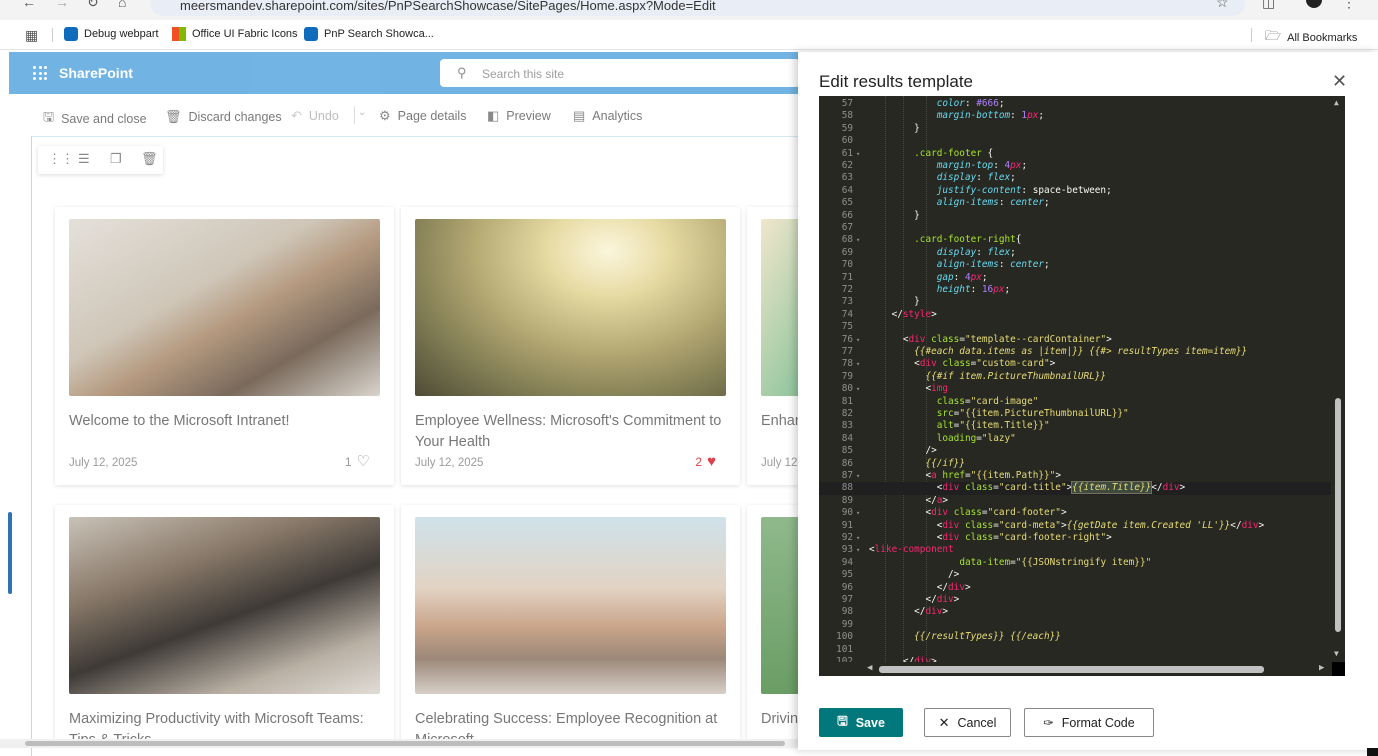 The width and height of the screenshot is (1378, 756). I want to click on heart-outline-icon: ♡, so click(363, 461).